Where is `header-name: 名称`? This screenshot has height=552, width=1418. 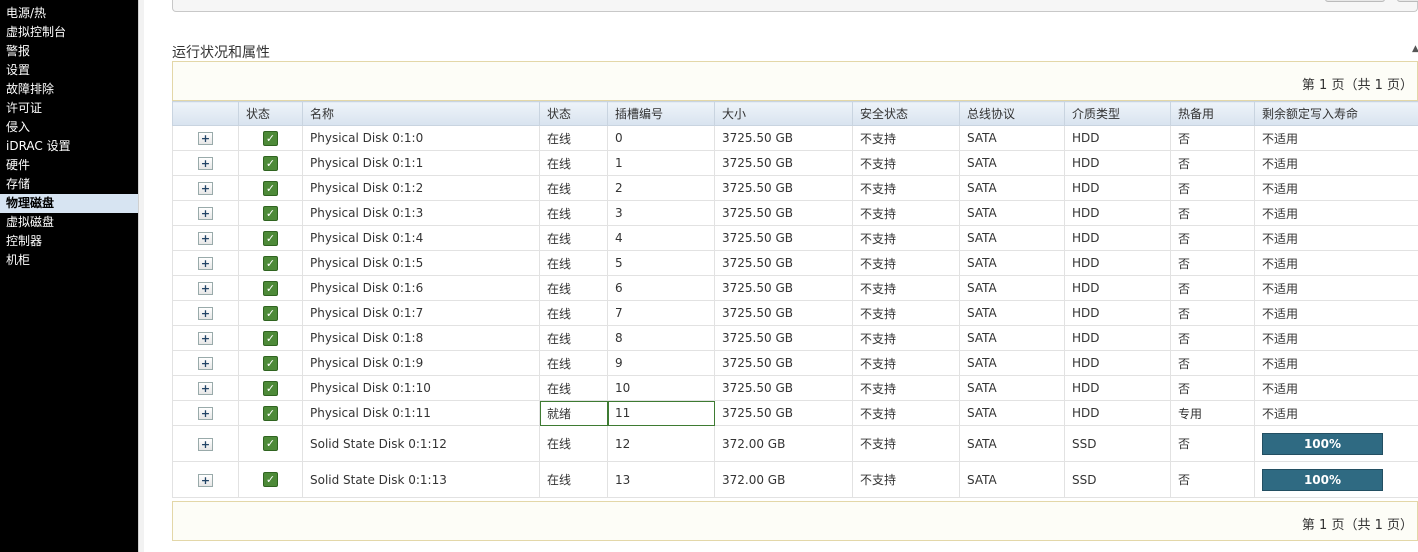 header-name: 名称 is located at coordinates (421, 113).